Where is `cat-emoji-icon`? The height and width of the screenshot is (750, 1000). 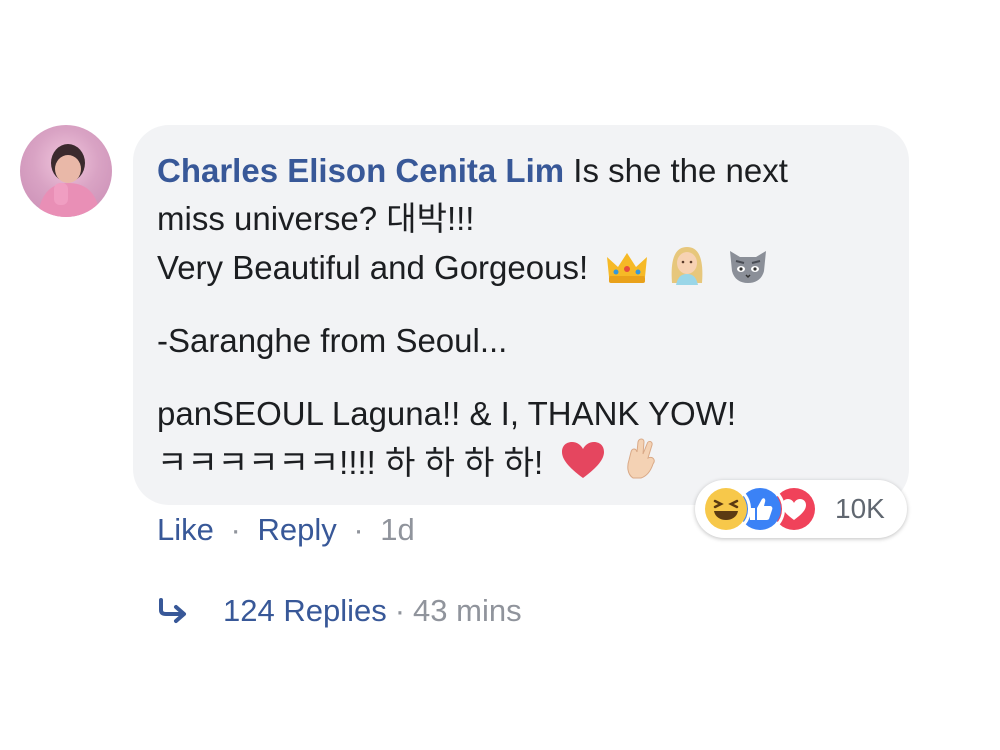 cat-emoji-icon is located at coordinates (748, 265).